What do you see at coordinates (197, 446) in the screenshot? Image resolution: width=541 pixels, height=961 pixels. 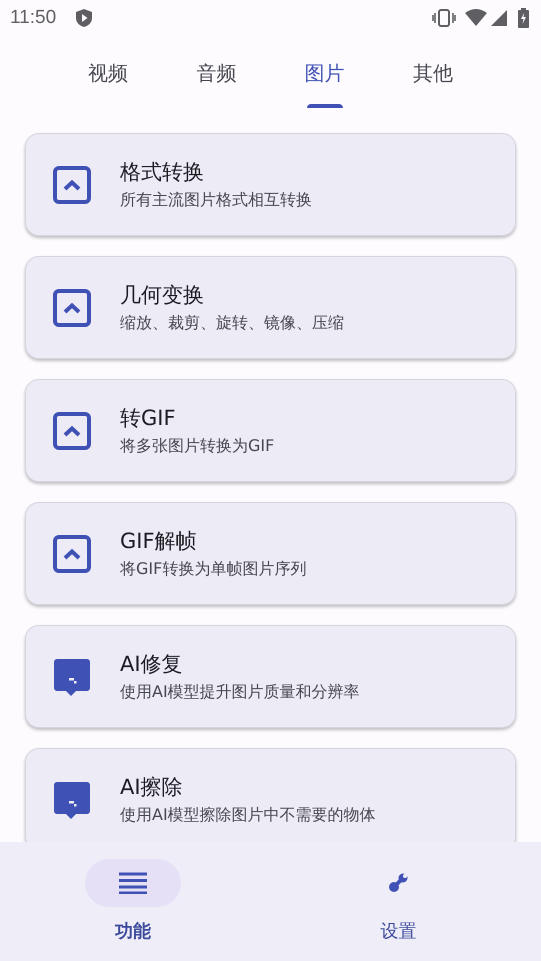 I see `tool-description: 将多张图片转换为GIF` at bounding box center [197, 446].